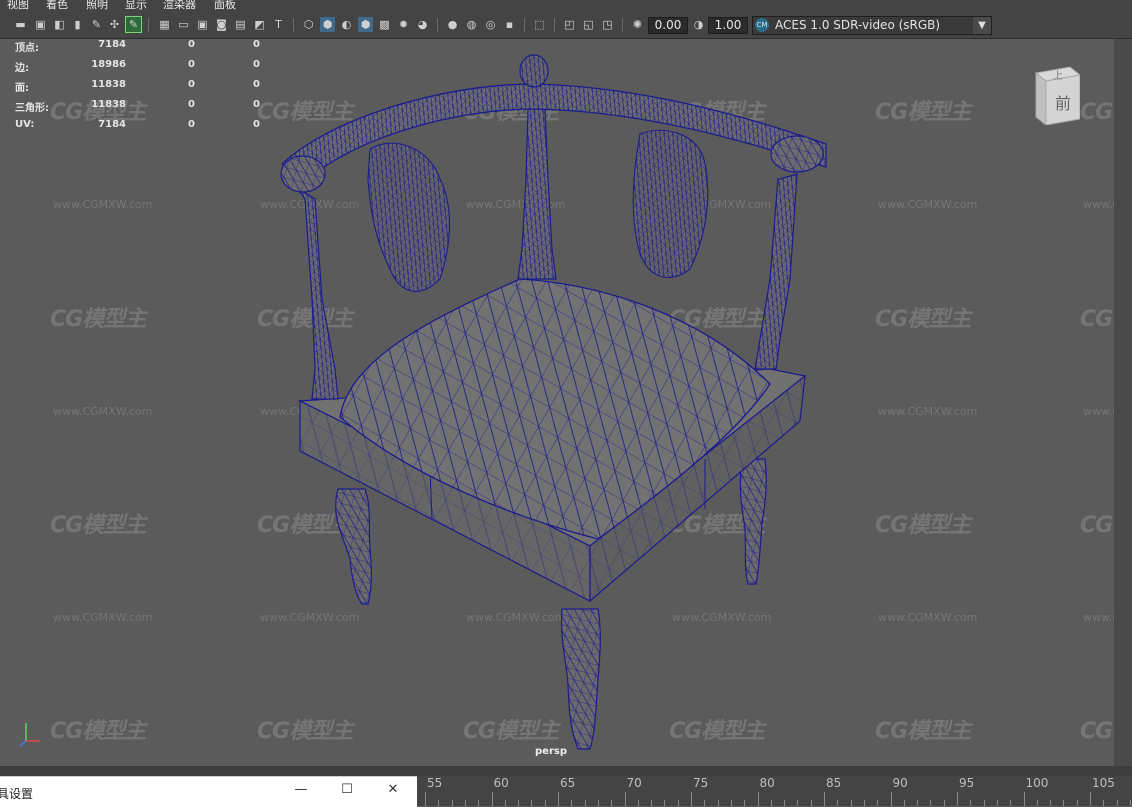 The height and width of the screenshot is (807, 1132). I want to click on wireframe-on-shaded-icon: ⬢, so click(365, 24).